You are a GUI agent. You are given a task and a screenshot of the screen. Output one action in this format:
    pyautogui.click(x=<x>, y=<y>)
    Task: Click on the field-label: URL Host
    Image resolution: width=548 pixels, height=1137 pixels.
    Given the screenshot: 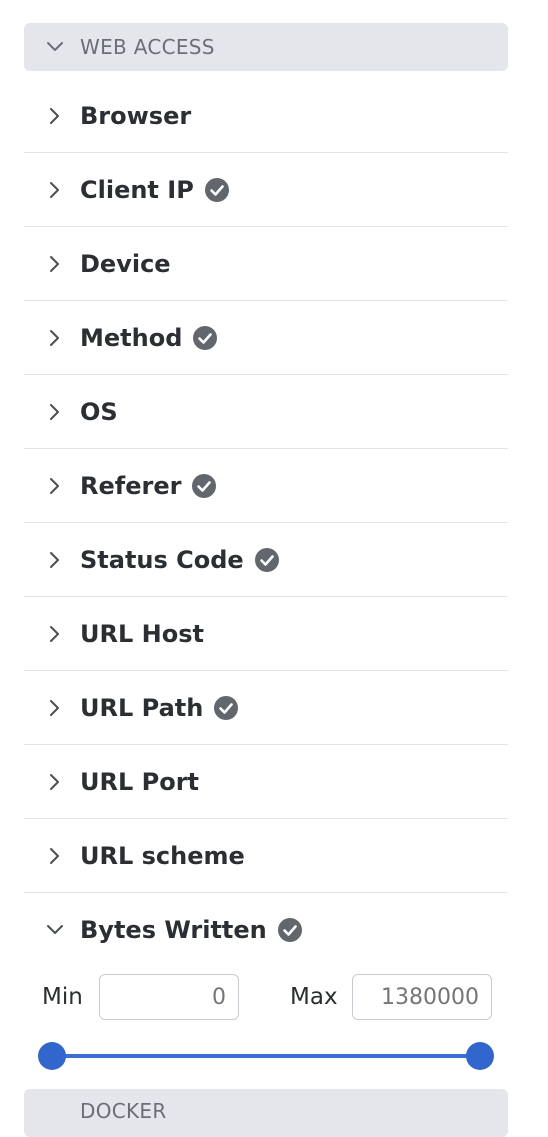 What is the action you would take?
    pyautogui.click(x=142, y=633)
    